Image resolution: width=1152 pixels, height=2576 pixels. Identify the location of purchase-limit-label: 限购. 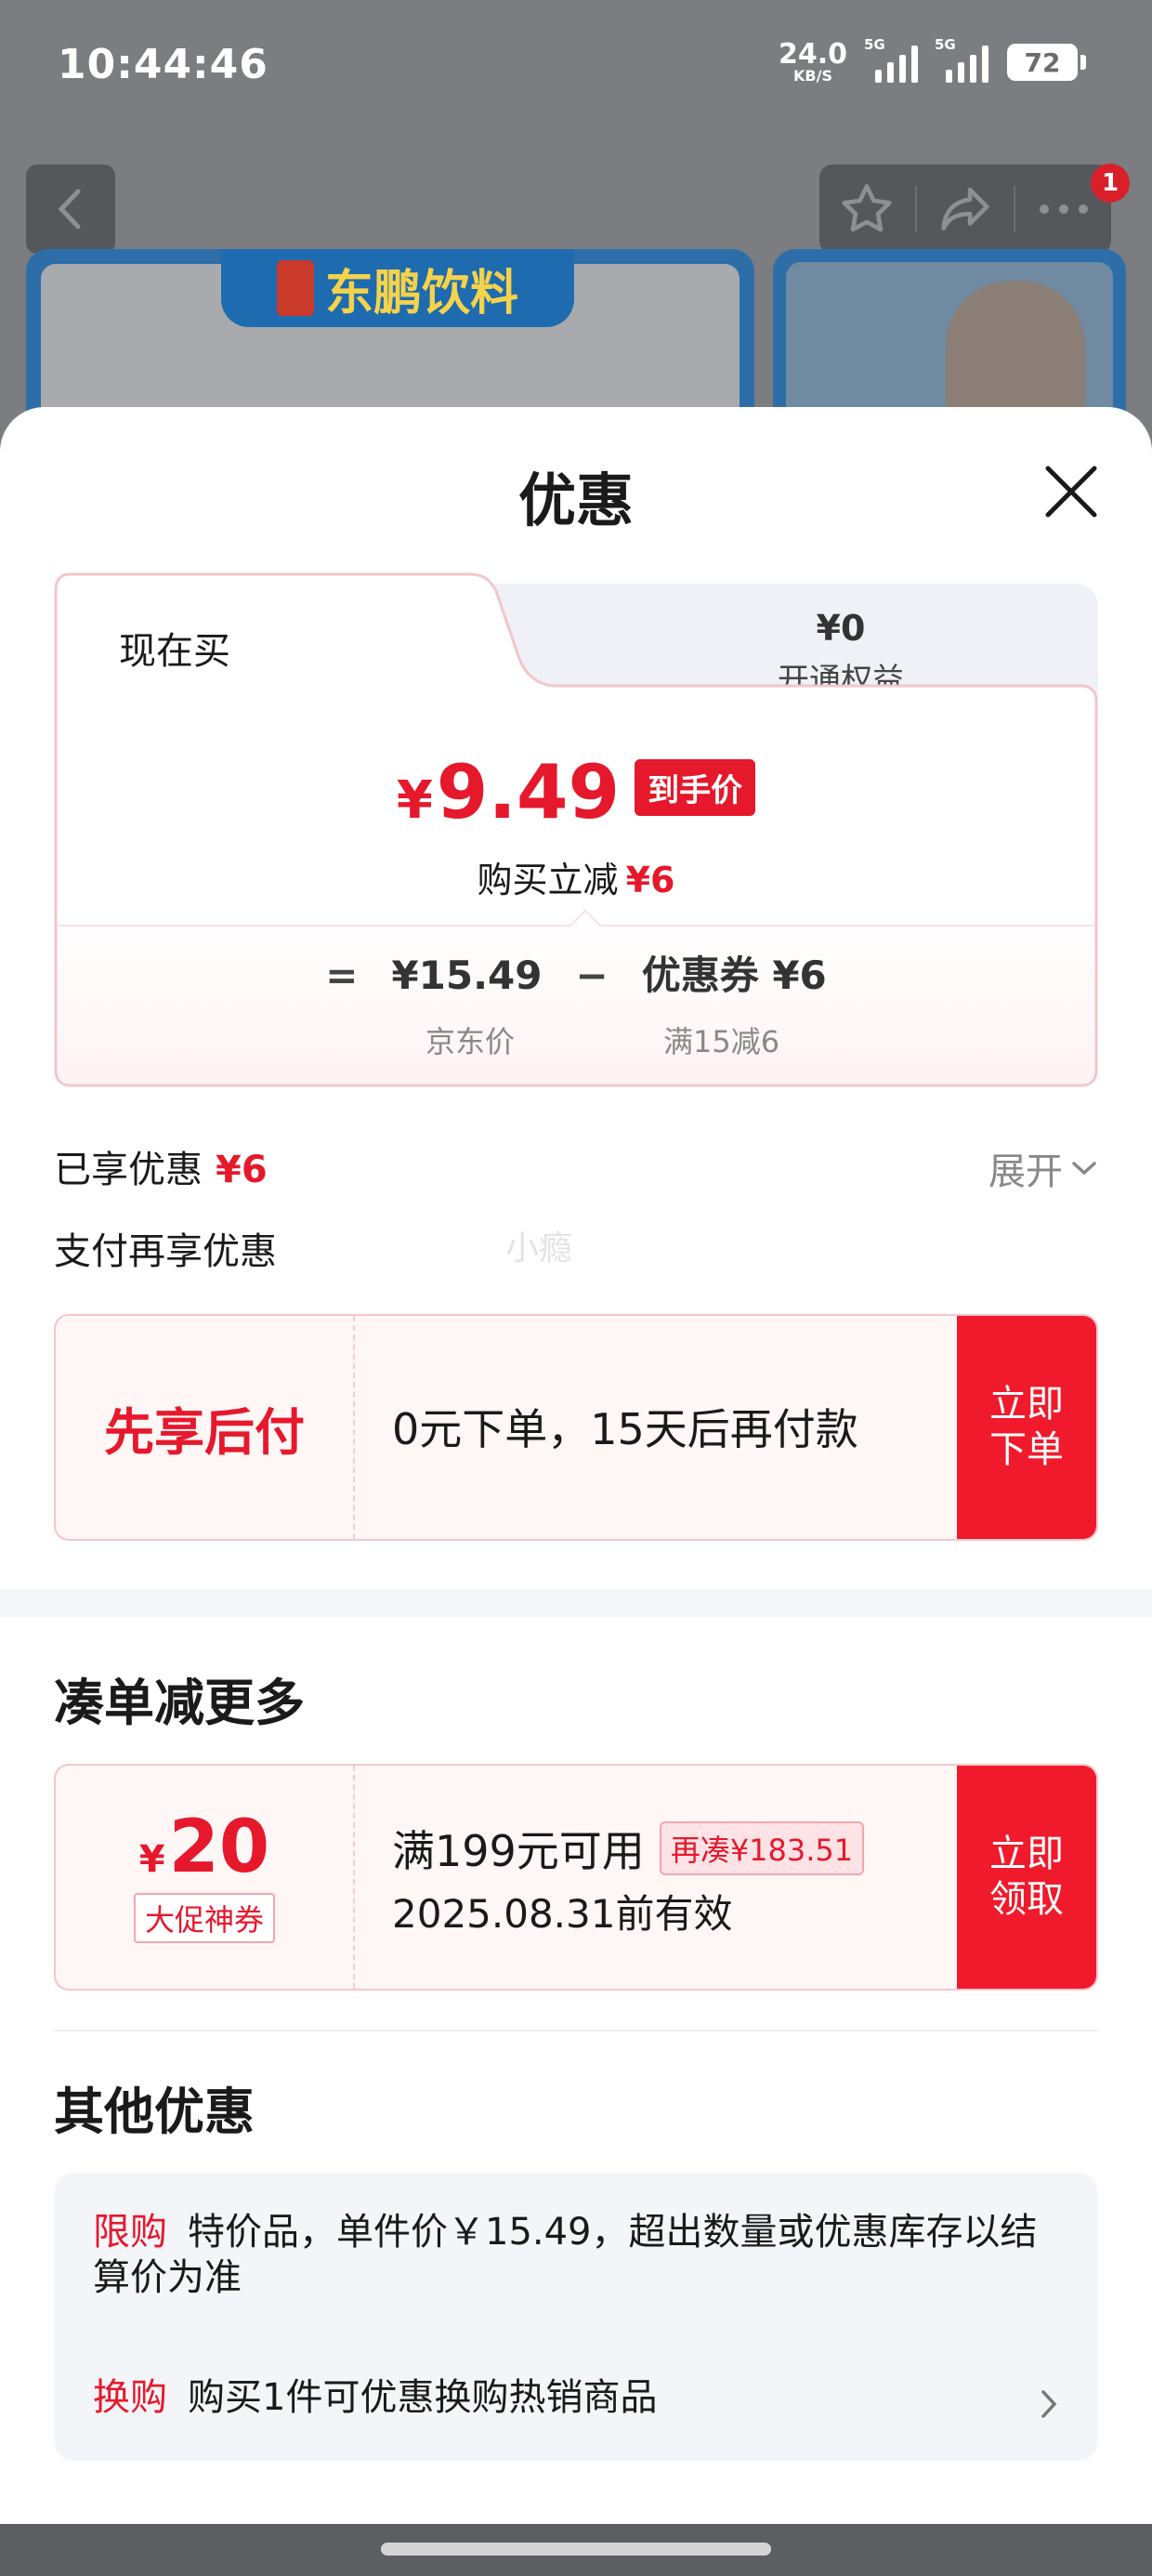
(130, 2232).